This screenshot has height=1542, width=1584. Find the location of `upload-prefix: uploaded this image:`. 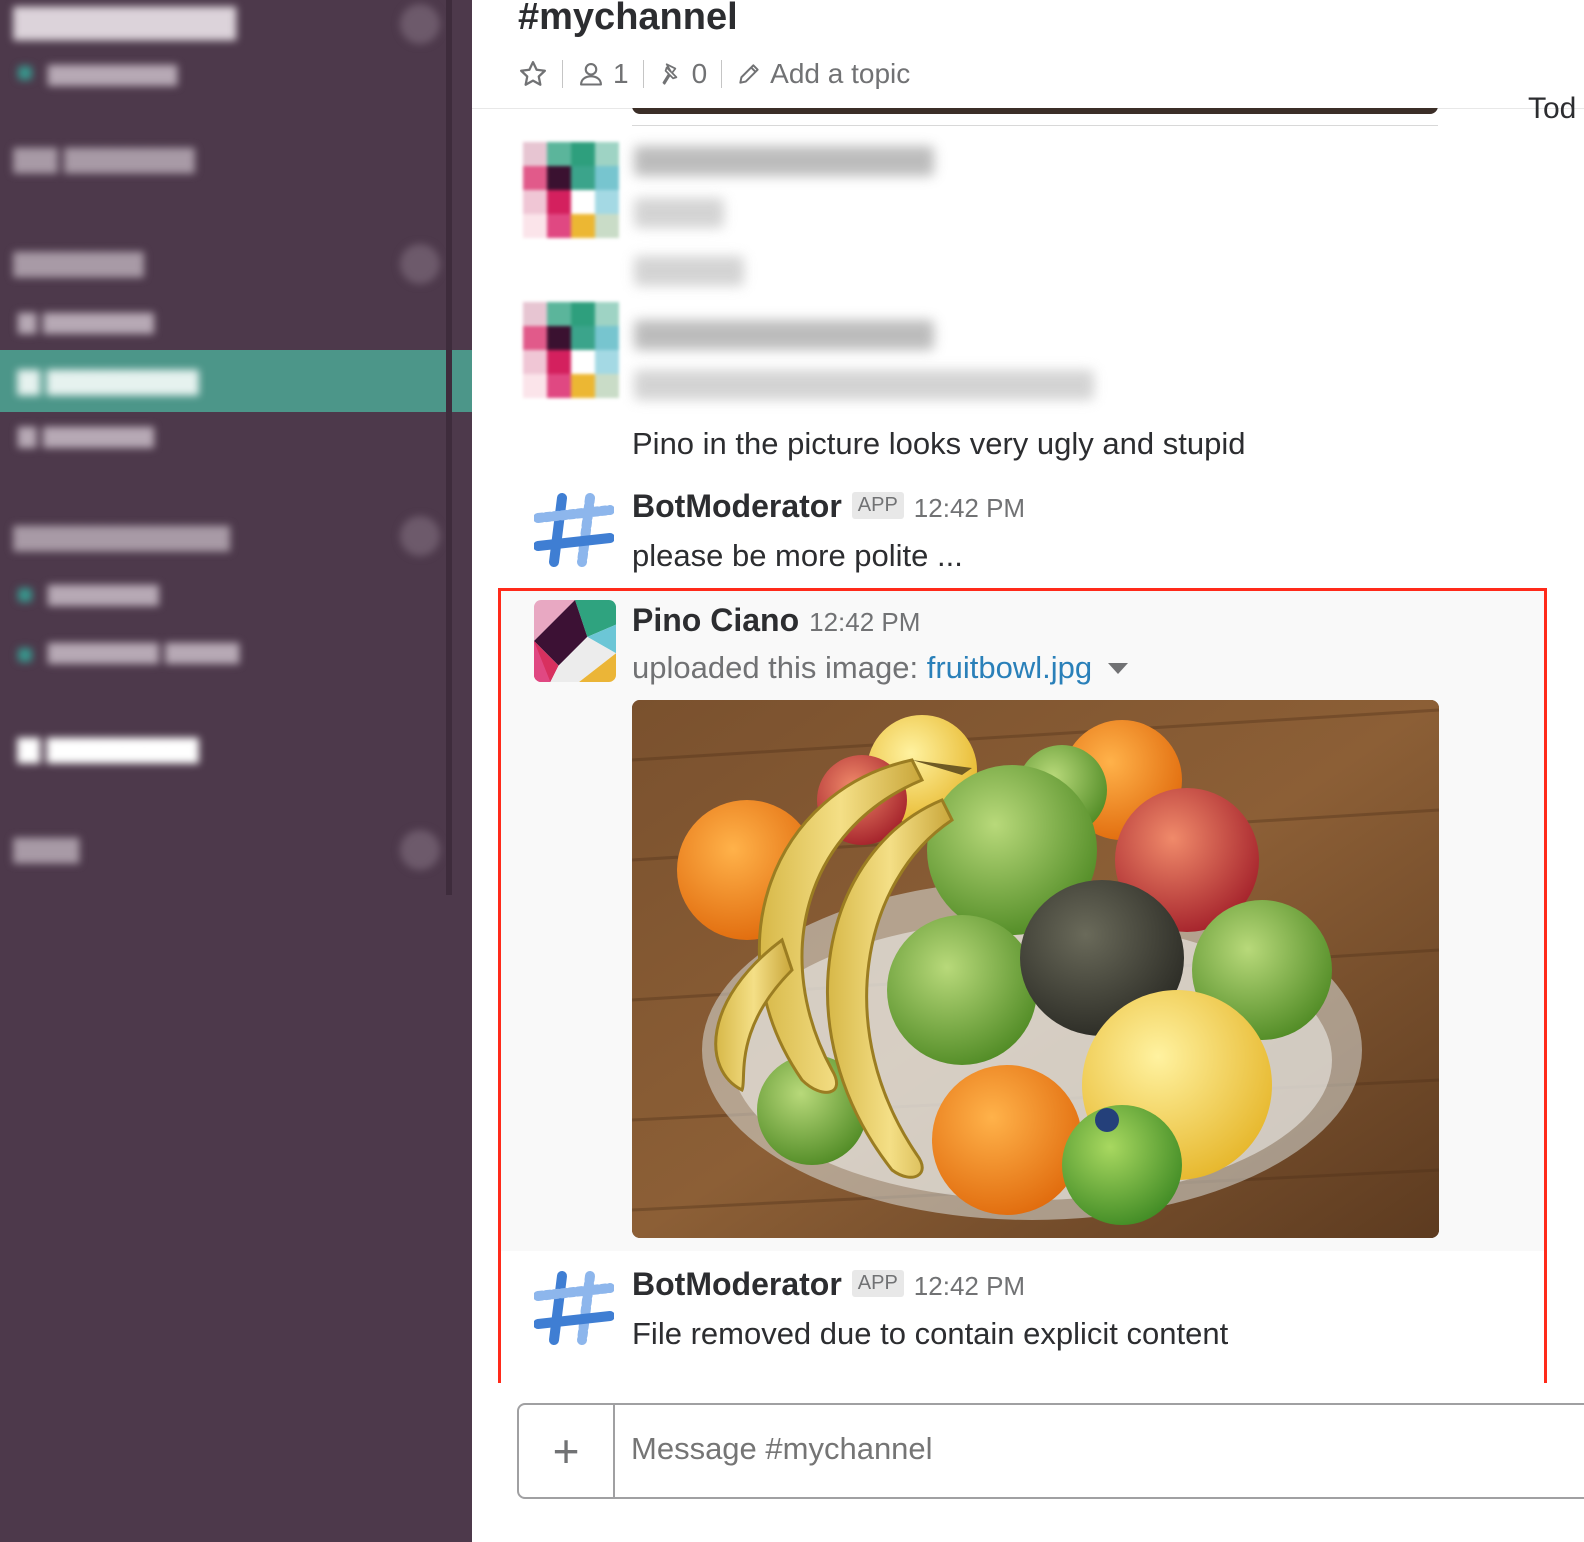

upload-prefix: uploaded this image: is located at coordinates (775, 667).